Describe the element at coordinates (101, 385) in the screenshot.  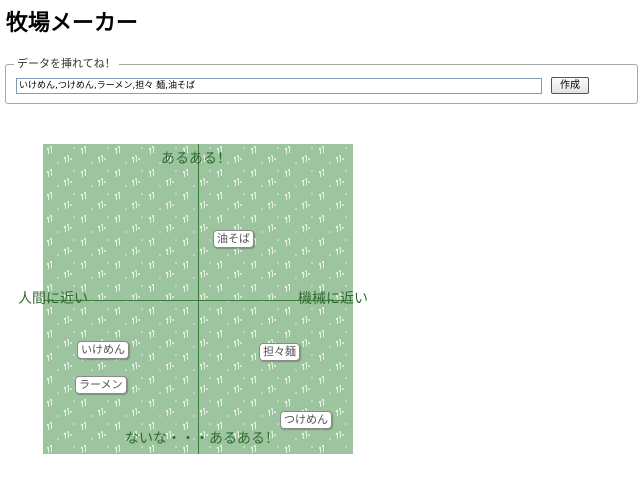
I see `ranch-item-ramen: ラーメン` at that location.